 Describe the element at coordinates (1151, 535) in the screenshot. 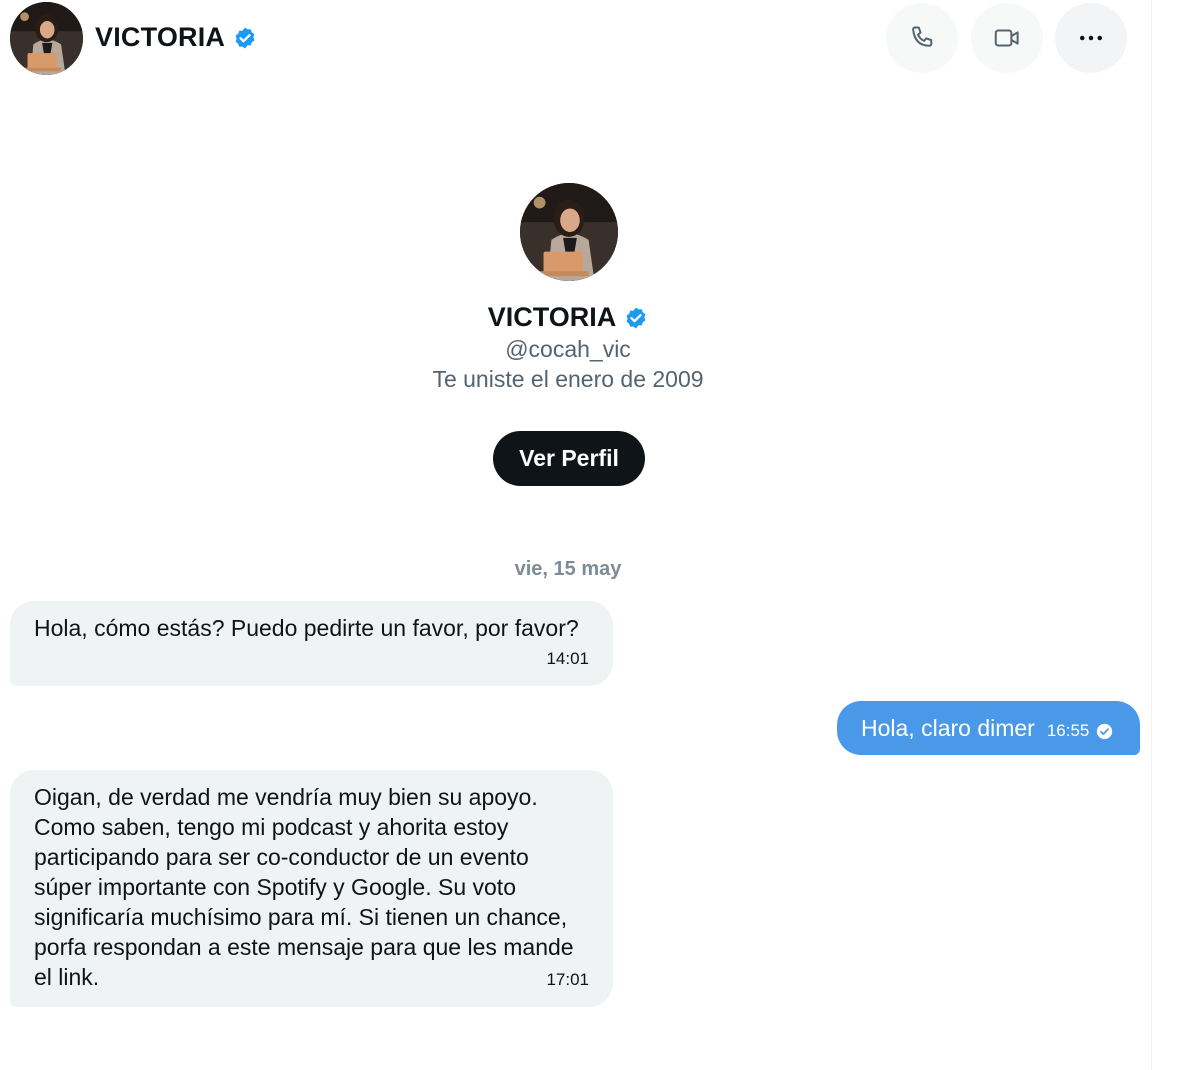

I see `right-divider` at that location.